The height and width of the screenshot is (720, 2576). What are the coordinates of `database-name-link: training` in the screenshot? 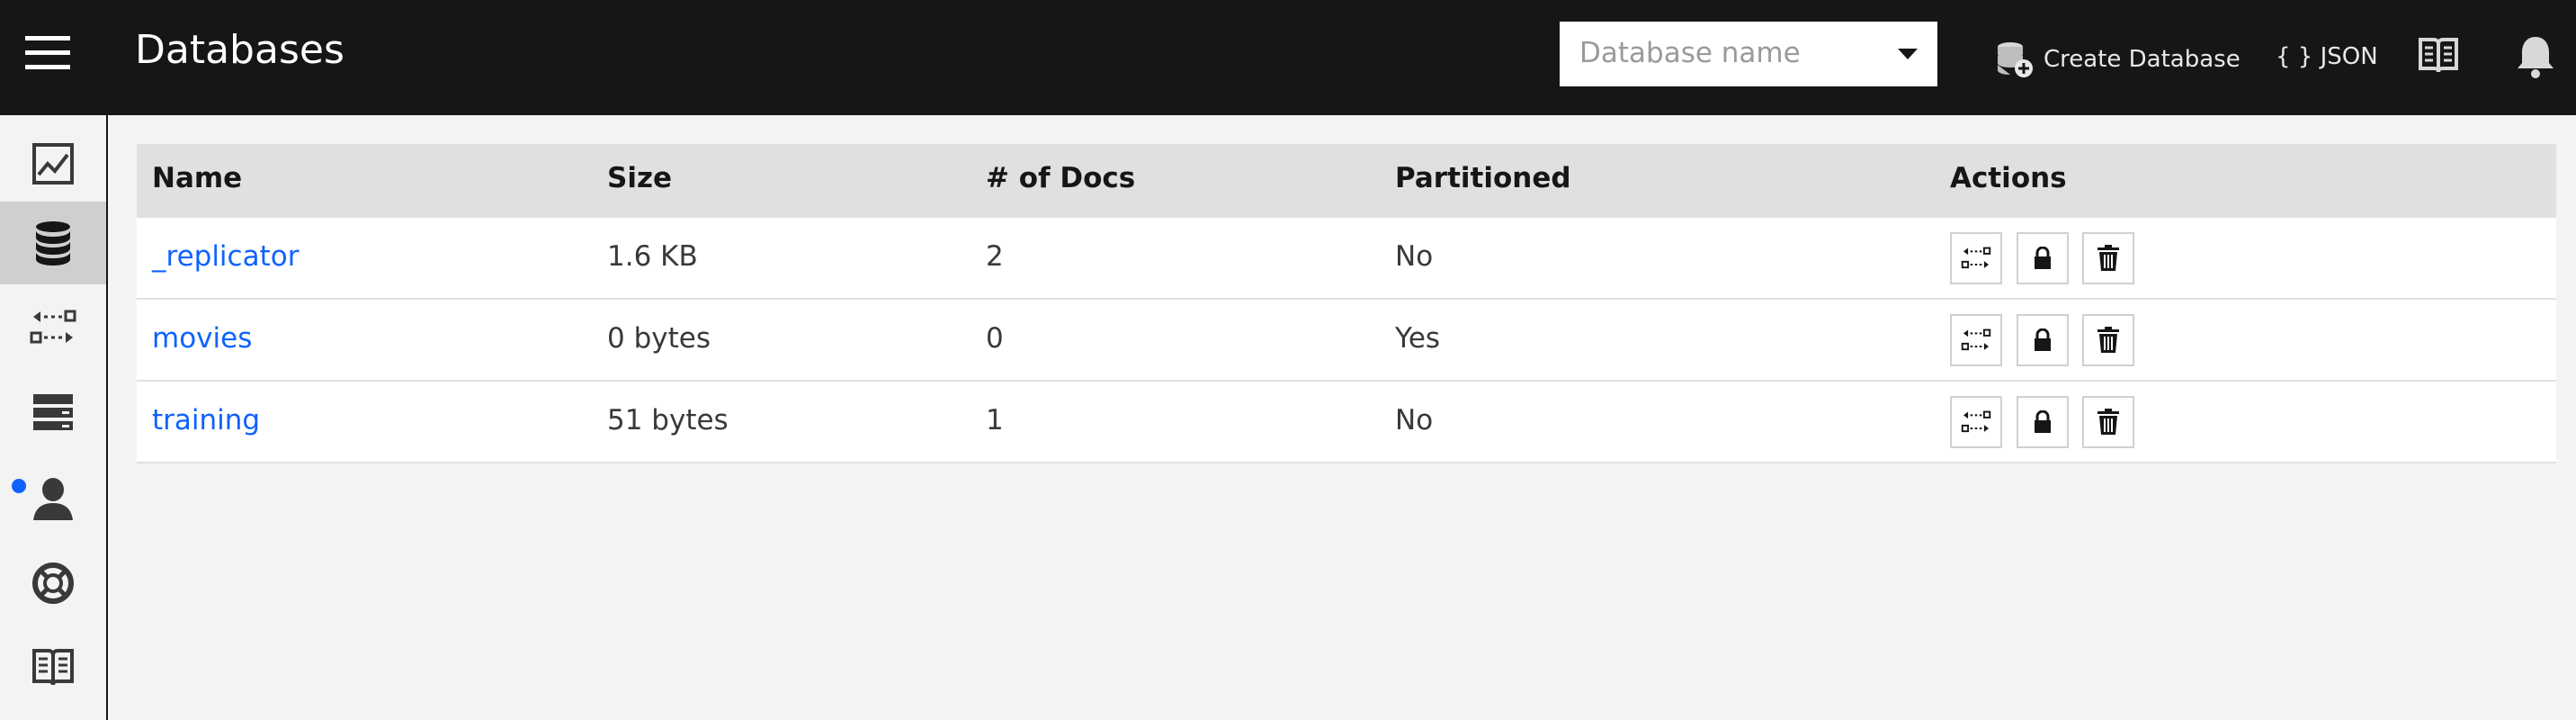 It's located at (206, 420).